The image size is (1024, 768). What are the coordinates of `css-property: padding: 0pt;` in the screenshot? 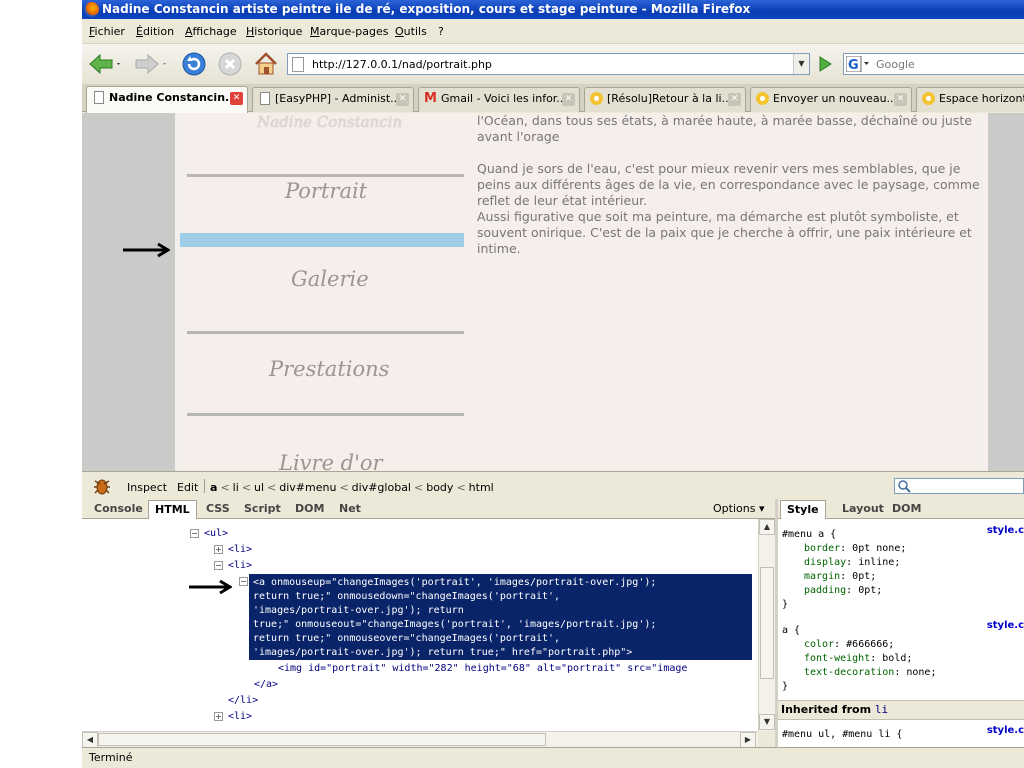 It's located at (843, 591).